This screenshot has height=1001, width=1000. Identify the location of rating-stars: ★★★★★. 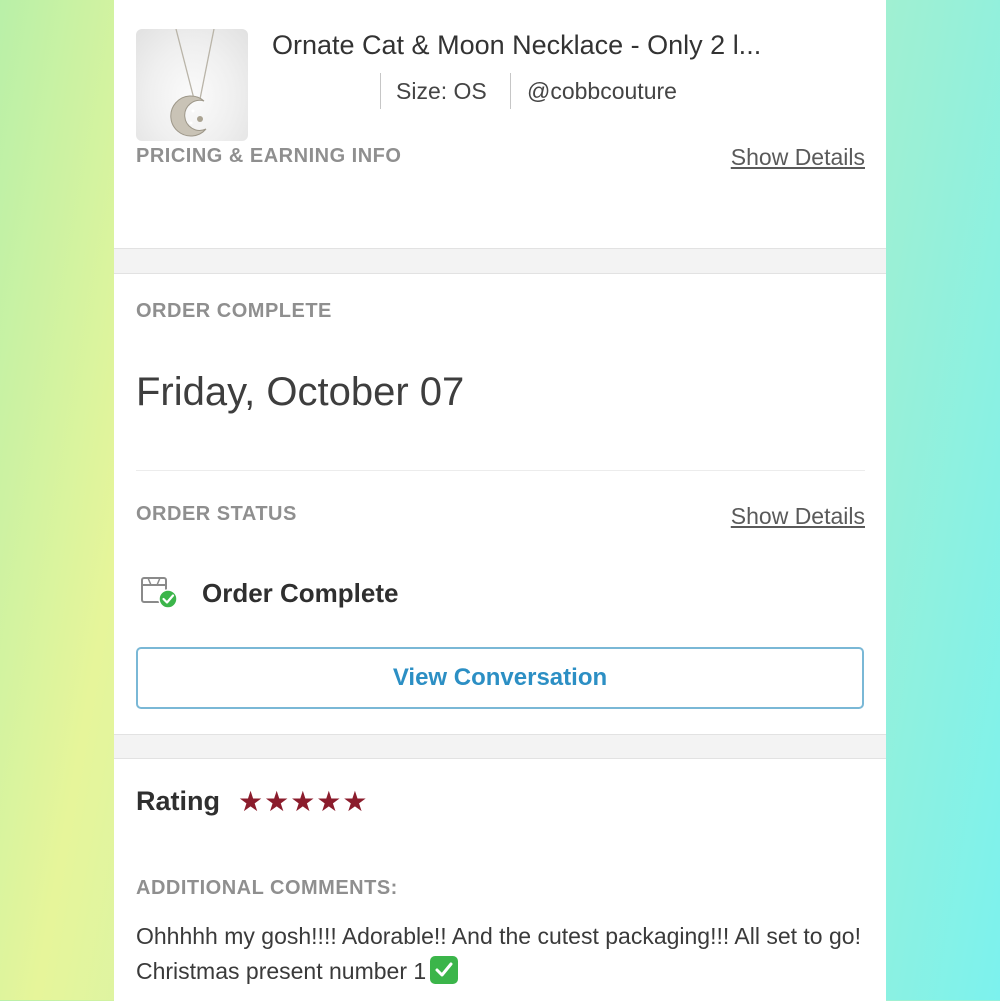
(303, 801).